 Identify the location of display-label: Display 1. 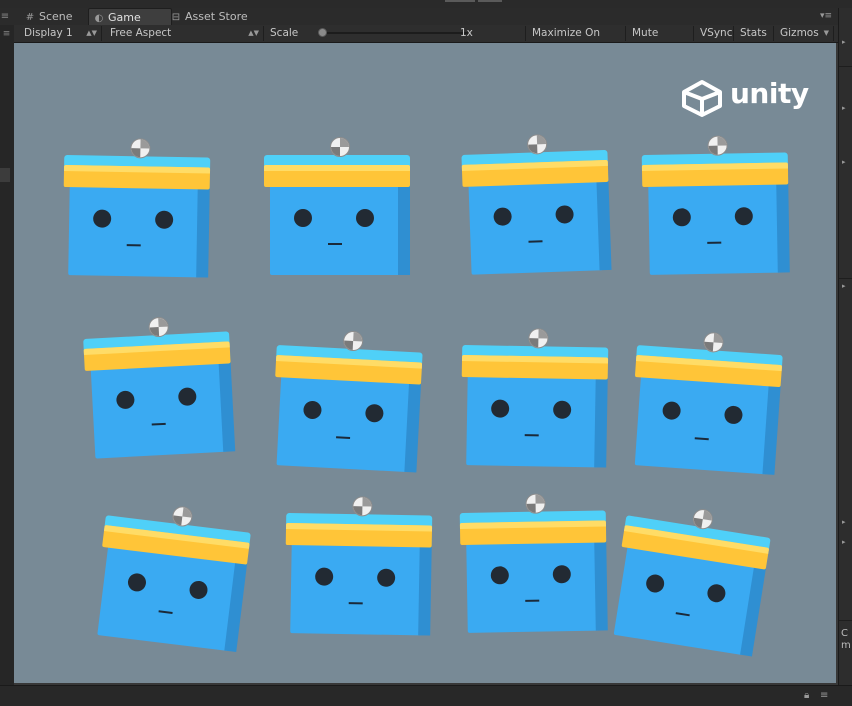
(48, 33).